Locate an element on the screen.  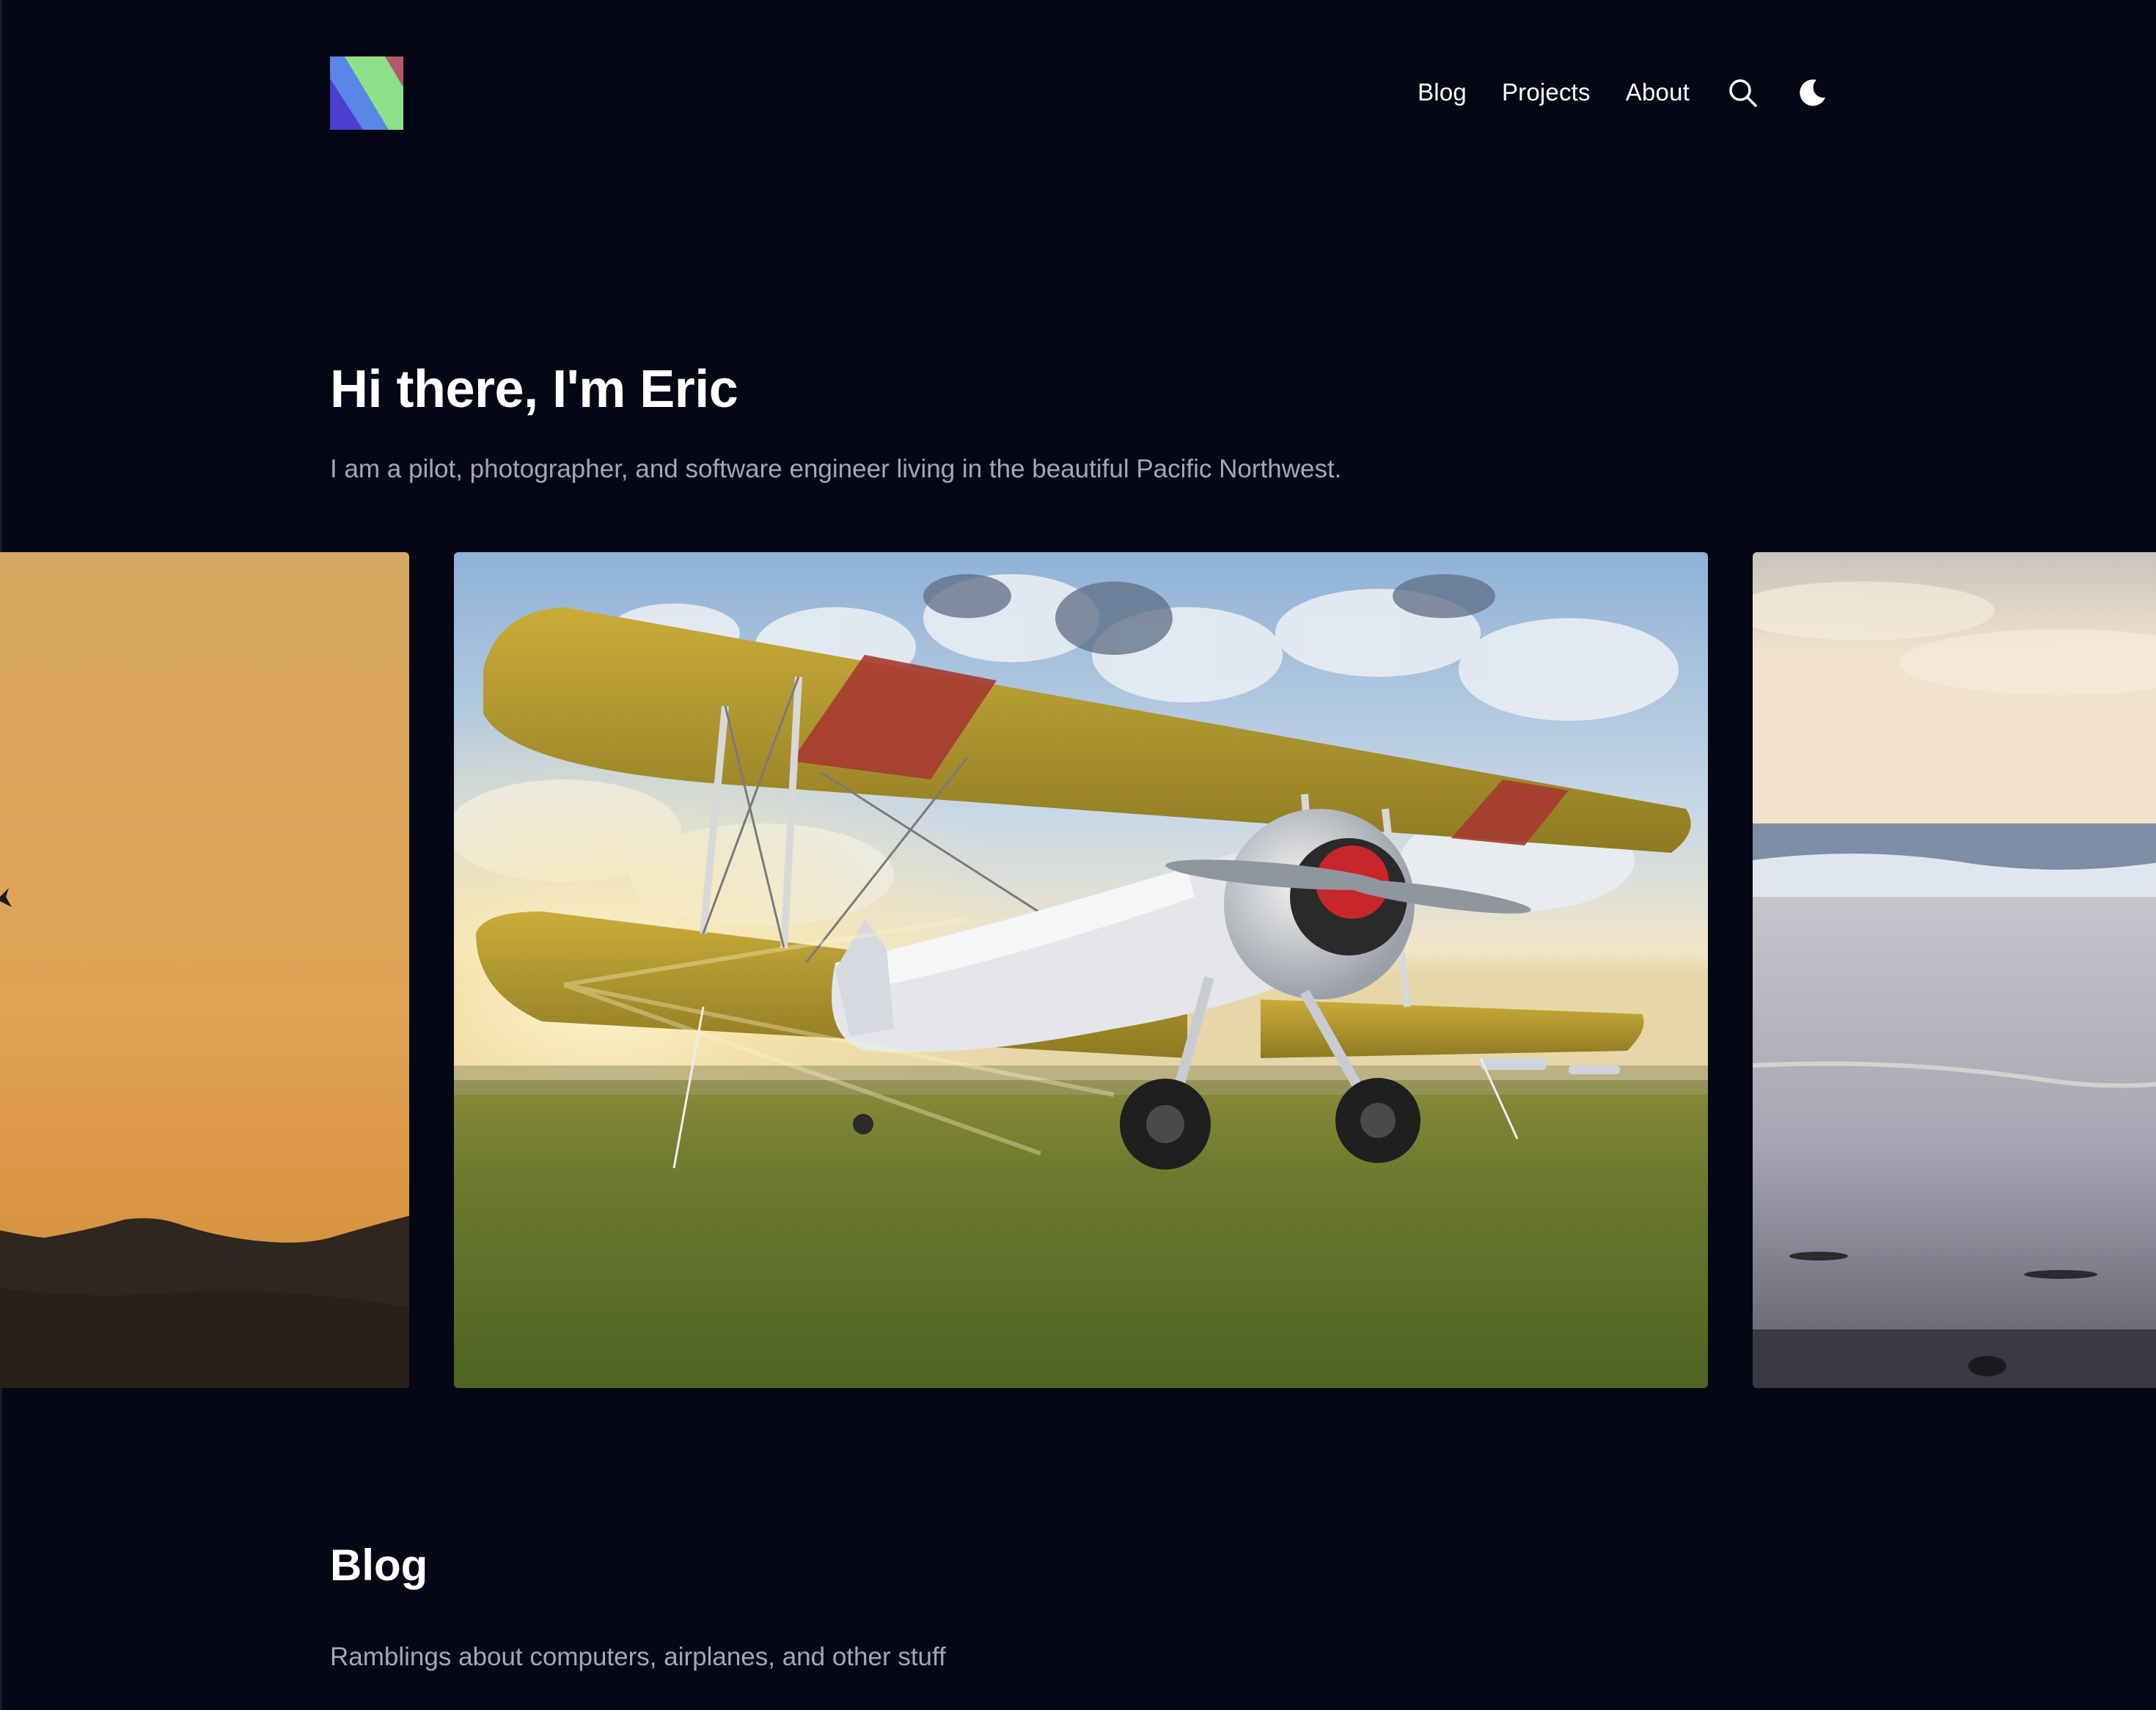
nav-link-about: About is located at coordinates (1658, 92).